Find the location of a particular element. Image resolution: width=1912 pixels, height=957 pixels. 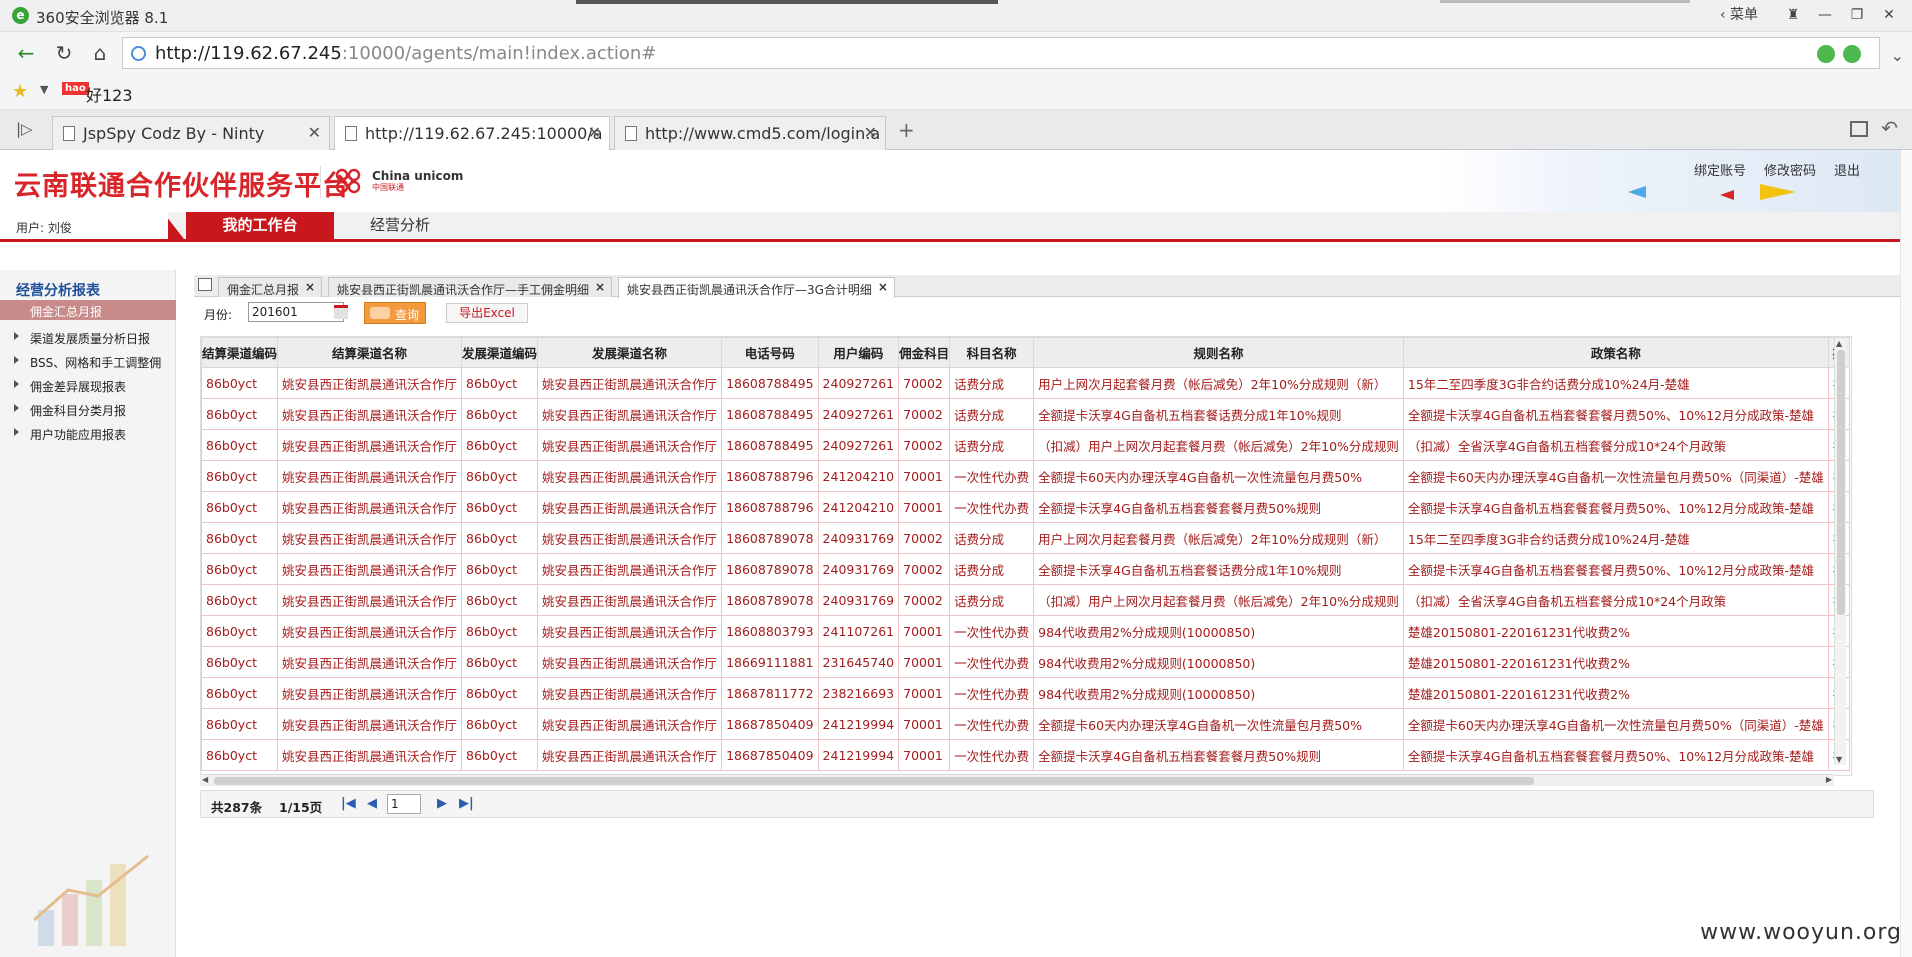

browser-tab-cmd5: http://www.cmd5.com/login.a ✕ is located at coordinates (750, 133).